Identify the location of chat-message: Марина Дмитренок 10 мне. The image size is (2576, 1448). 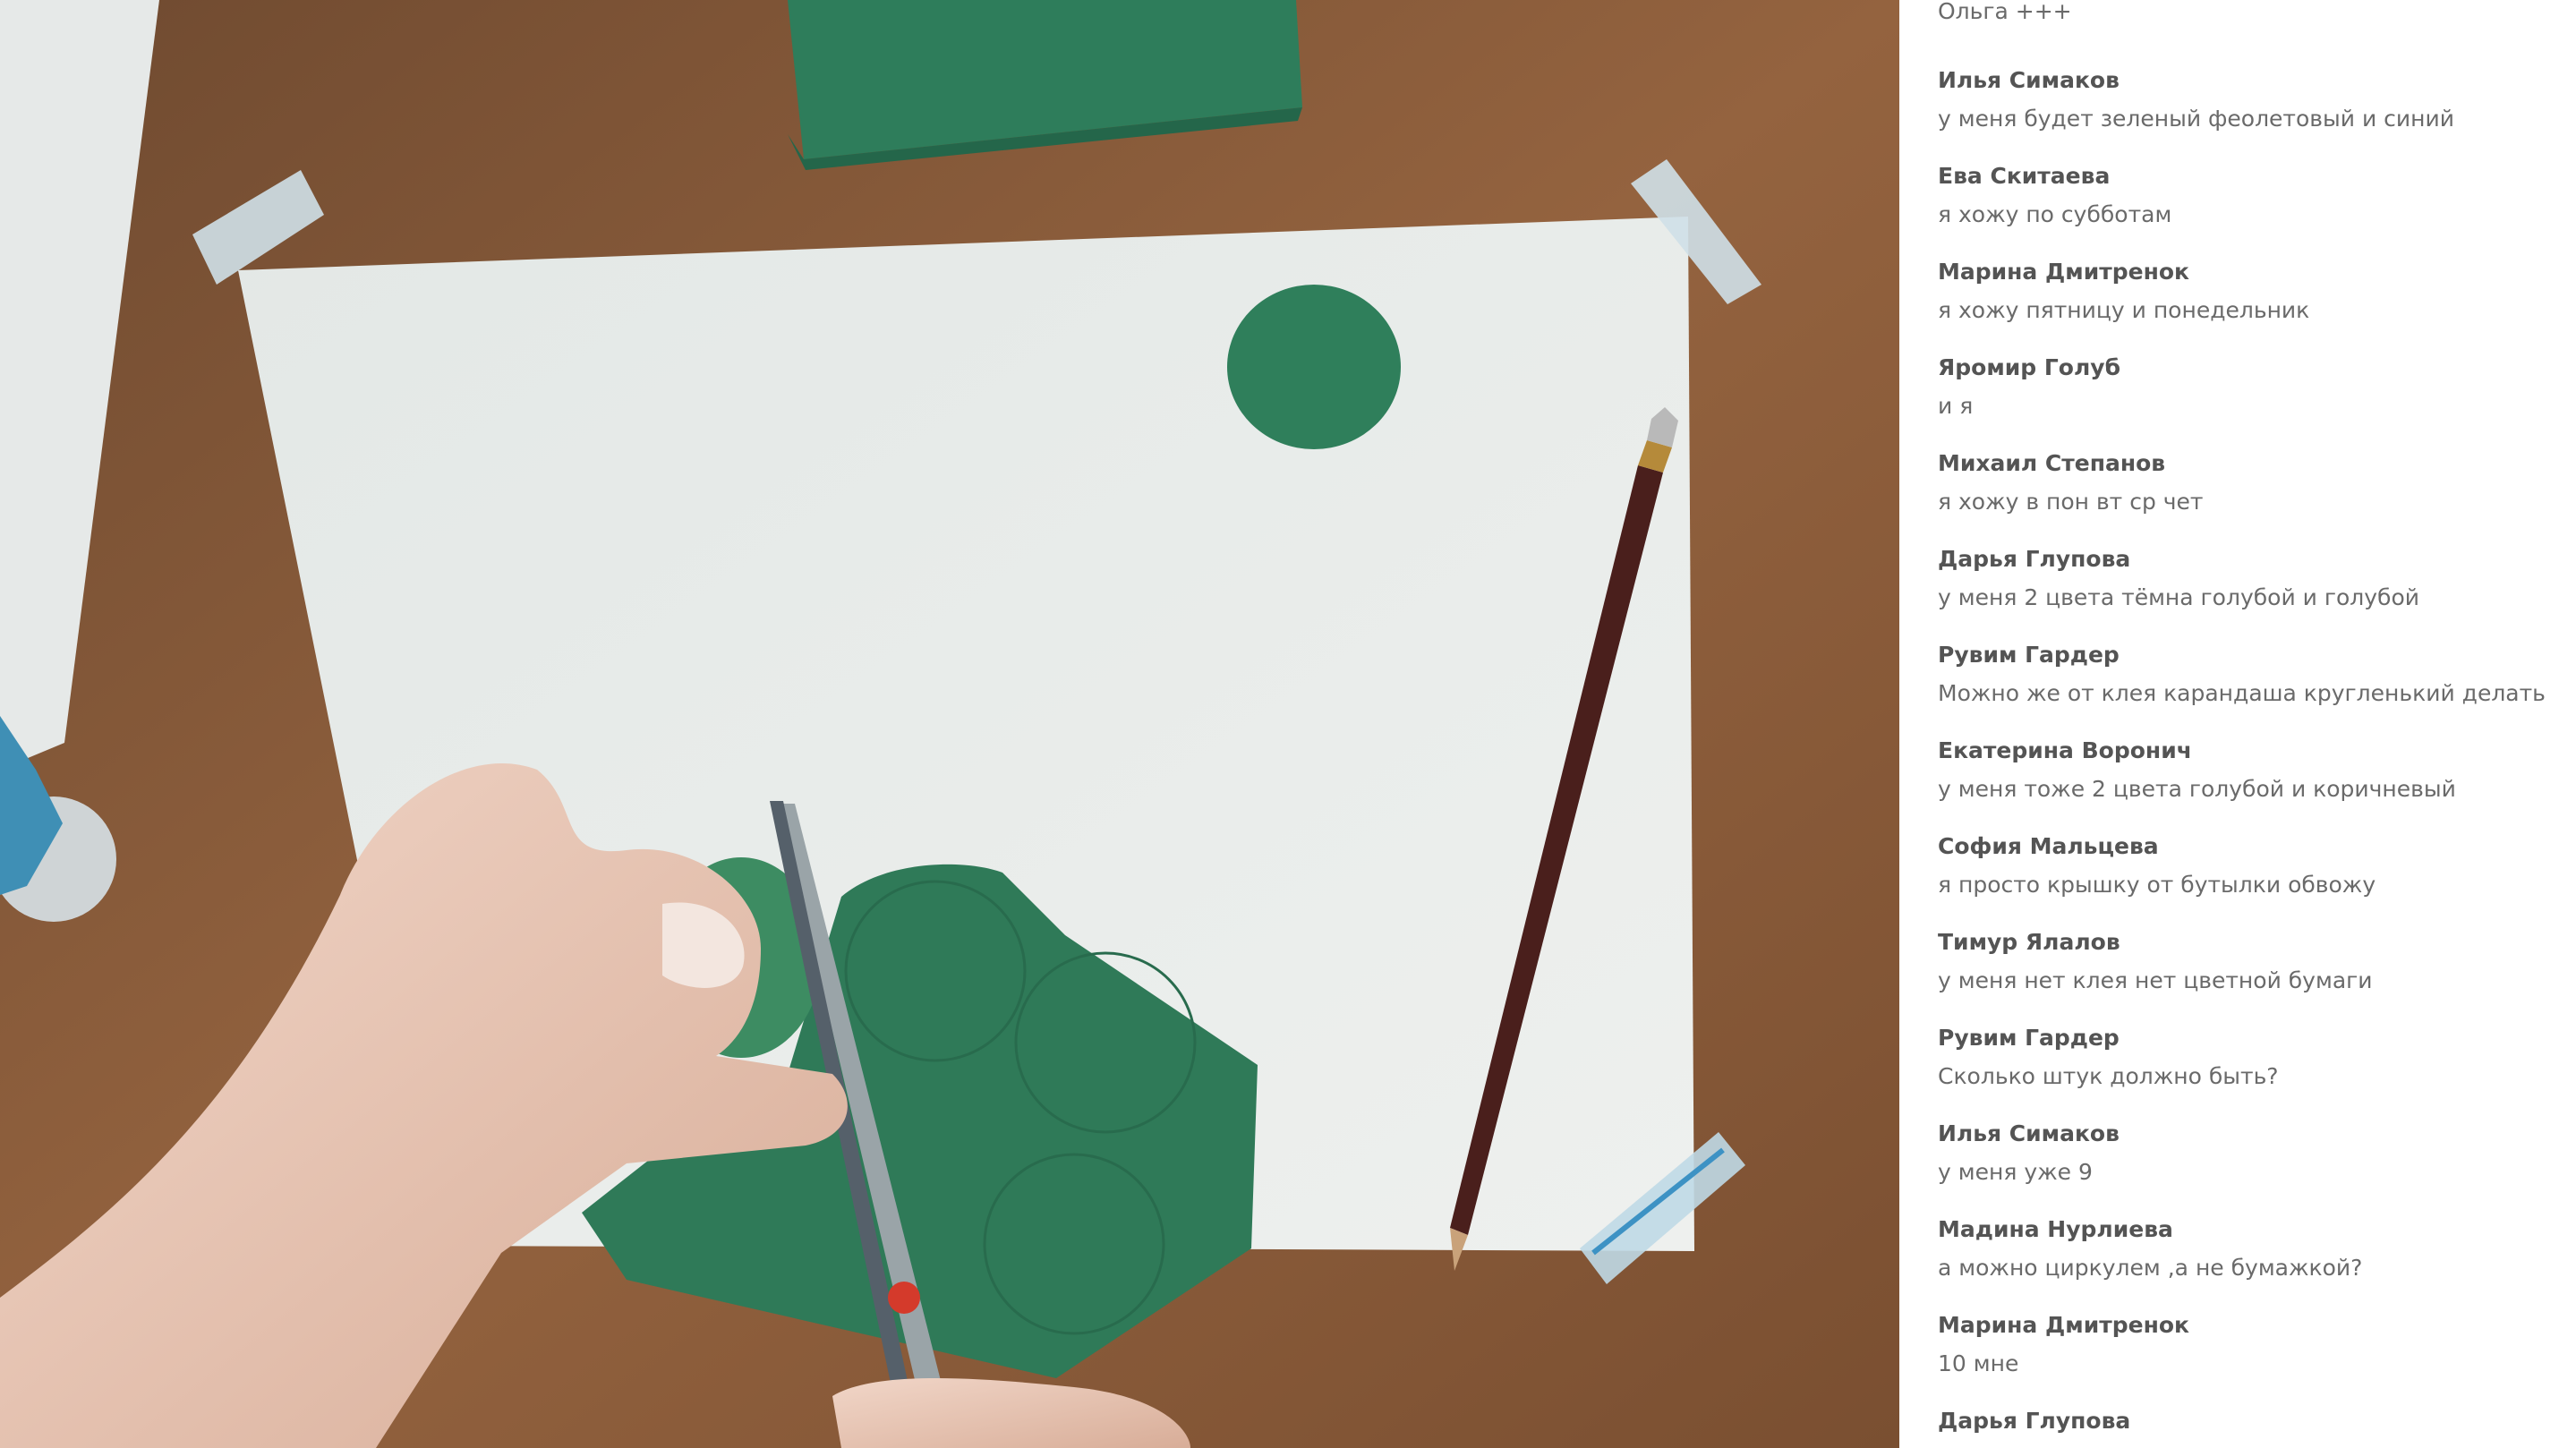
(2251, 1327).